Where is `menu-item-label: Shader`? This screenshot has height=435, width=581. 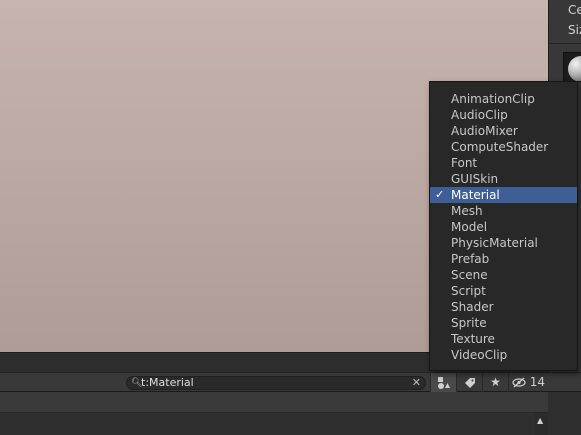 menu-item-label: Shader is located at coordinates (472, 307).